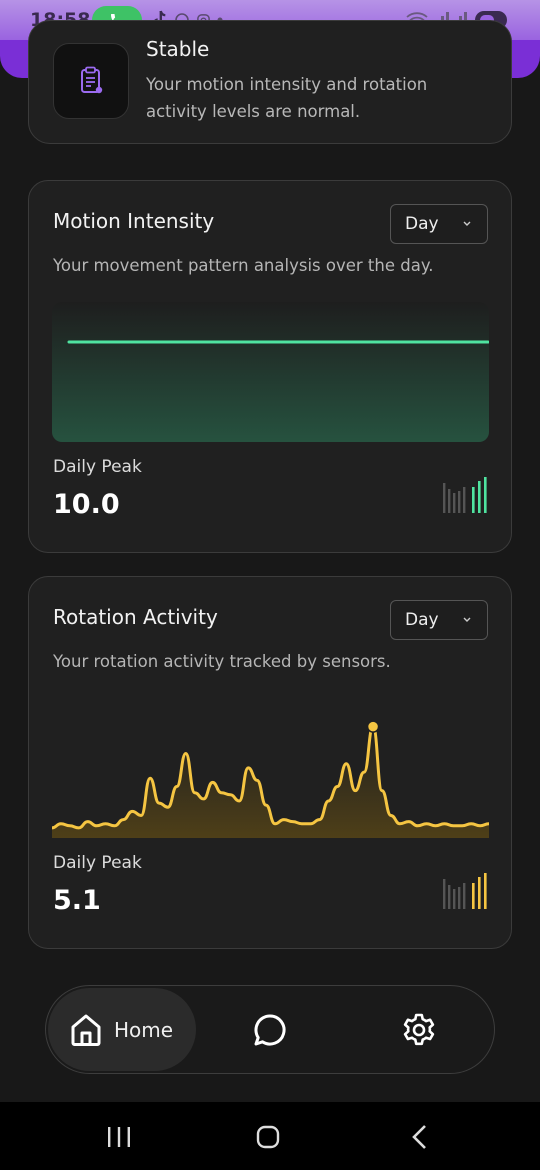 This screenshot has height=1170, width=540. I want to click on nav-home-label: Home, so click(144, 1029).